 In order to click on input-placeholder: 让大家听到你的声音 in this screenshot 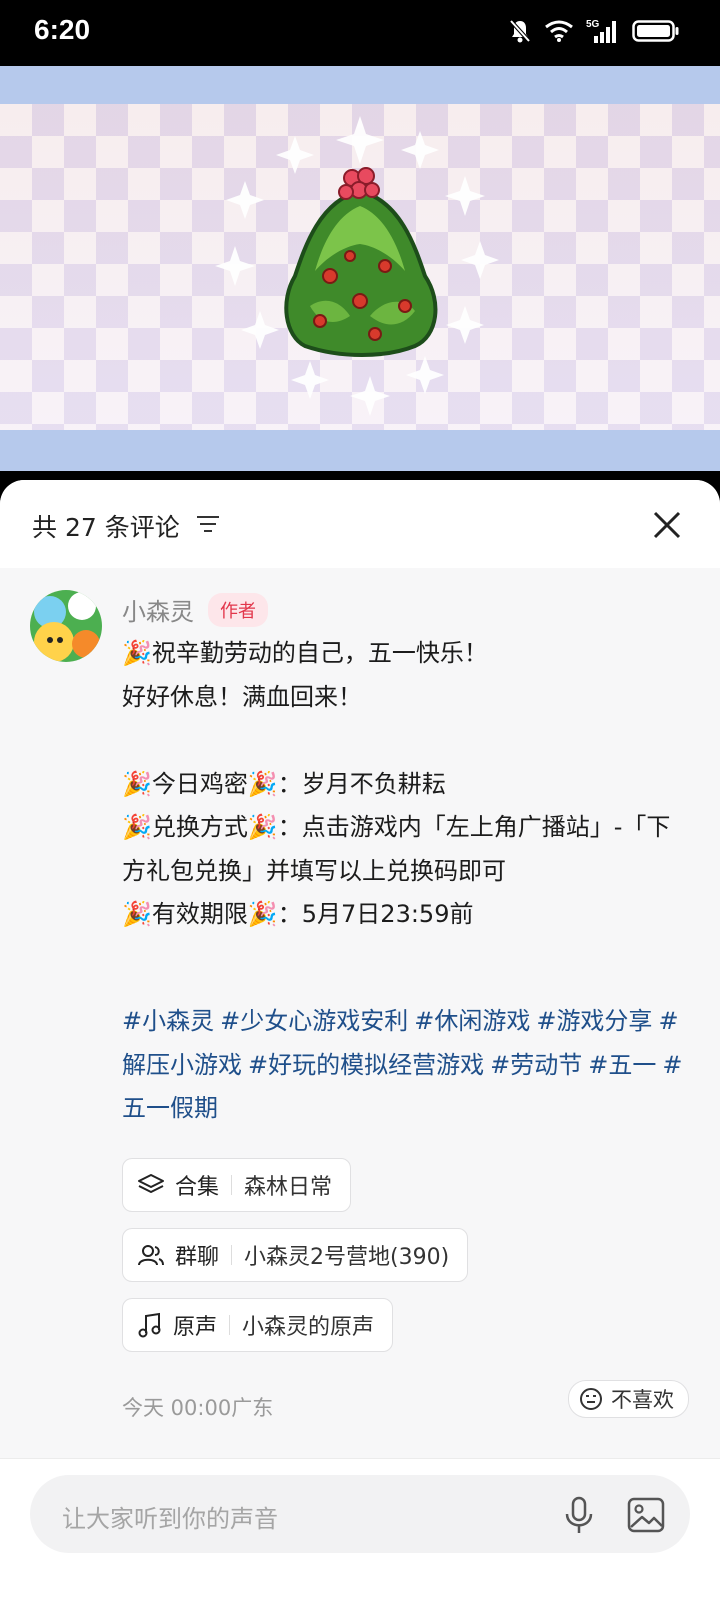, I will do `click(170, 1519)`.